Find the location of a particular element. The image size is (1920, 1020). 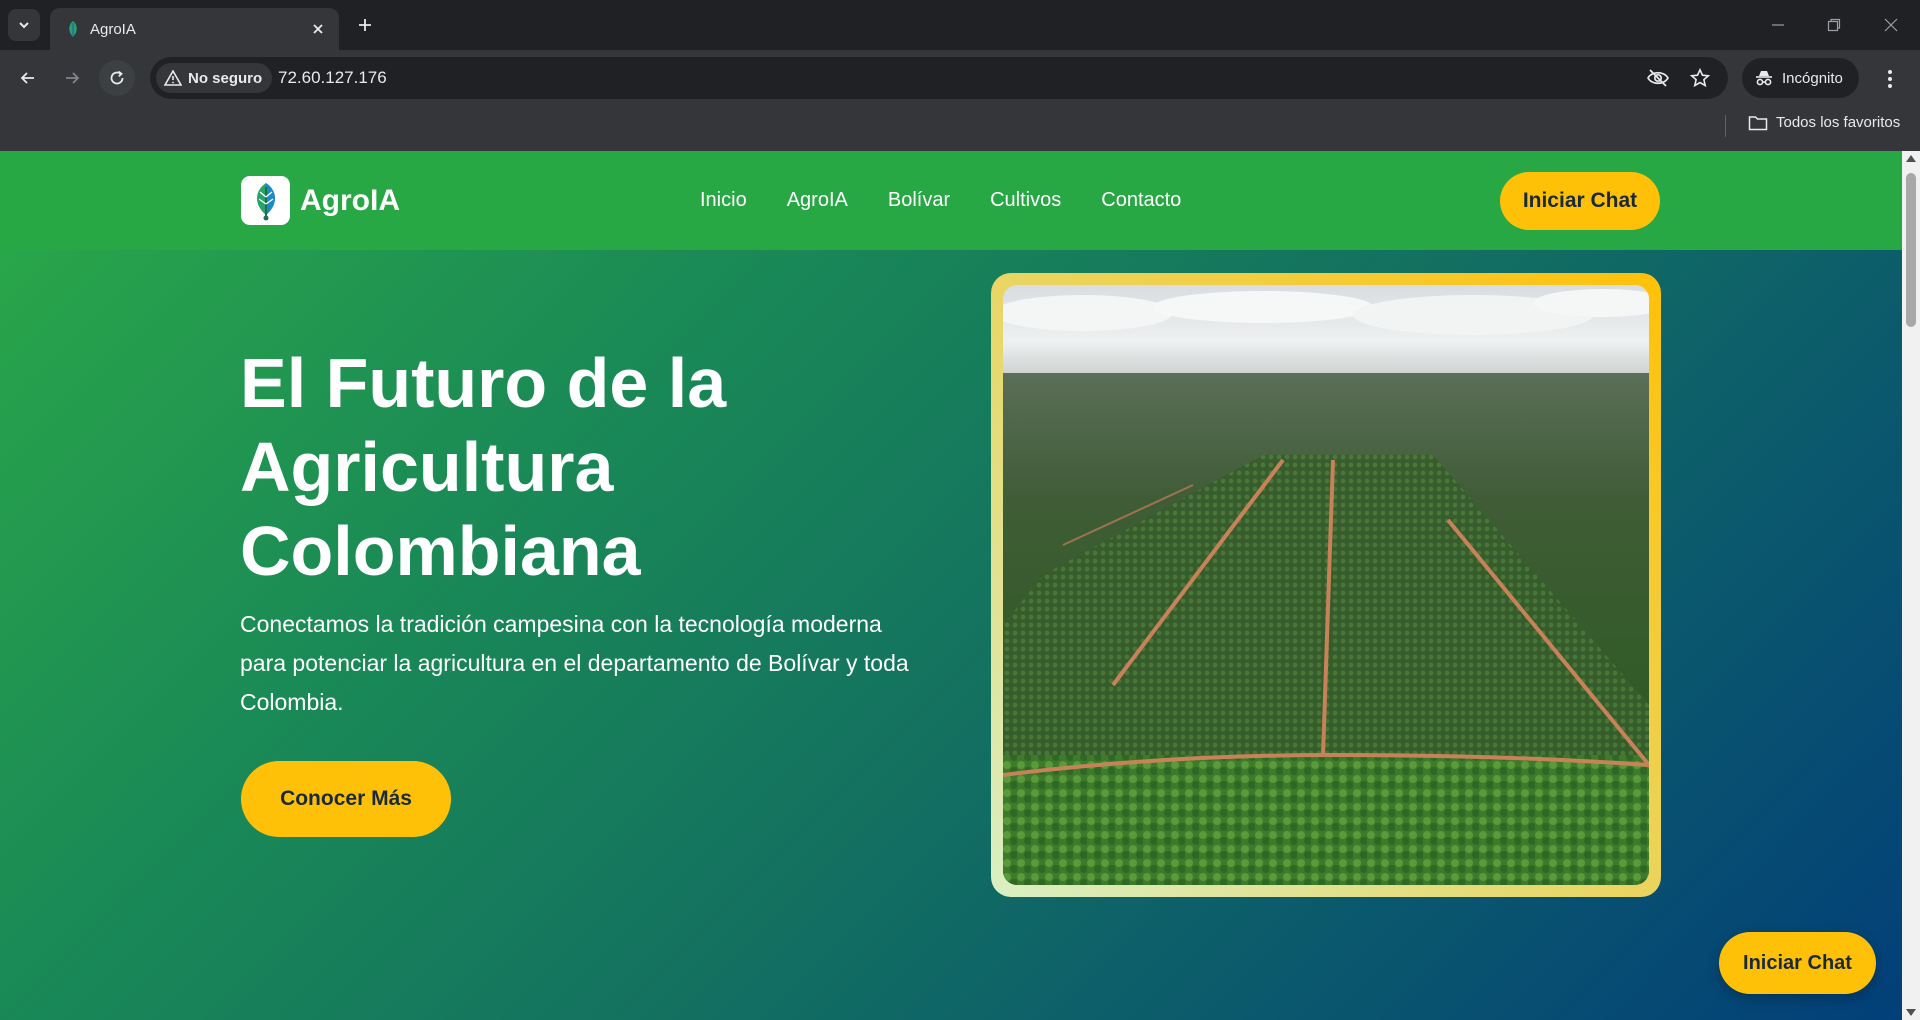

close-window-icon is located at coordinates (1891, 25).